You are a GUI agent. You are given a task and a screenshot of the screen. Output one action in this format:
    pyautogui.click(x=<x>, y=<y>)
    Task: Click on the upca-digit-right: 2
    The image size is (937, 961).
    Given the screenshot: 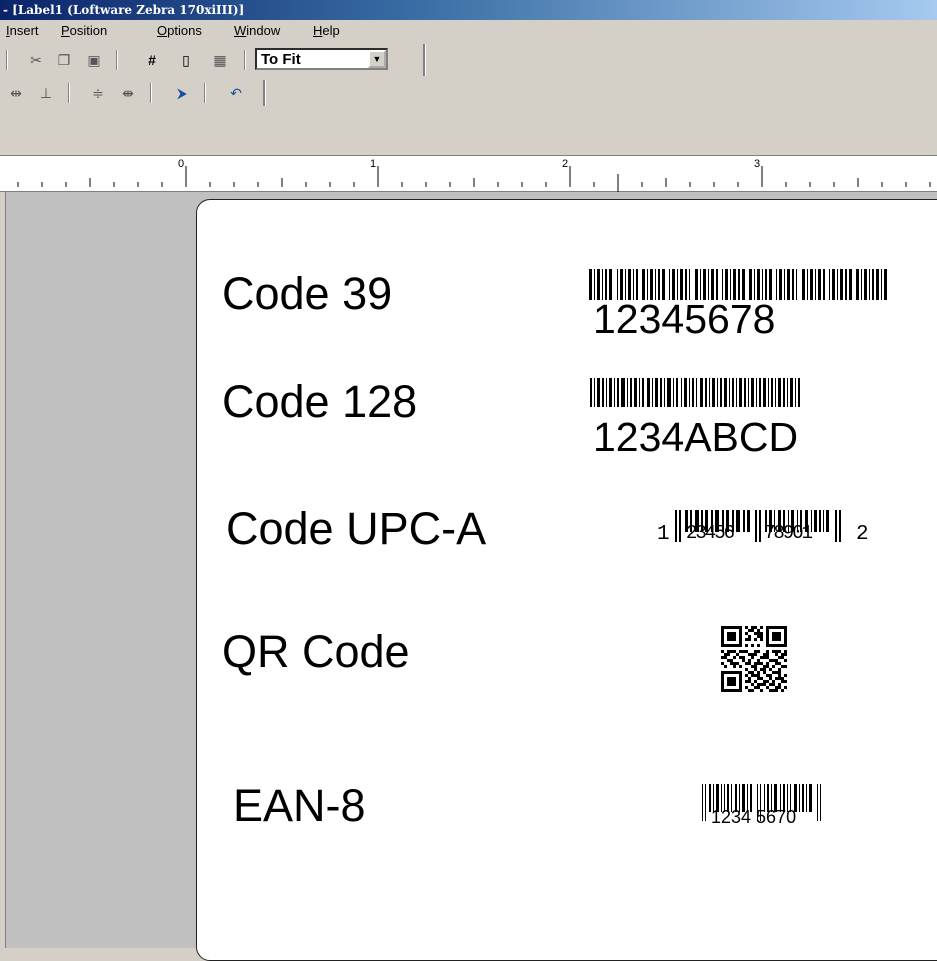 What is the action you would take?
    pyautogui.click(x=862, y=534)
    